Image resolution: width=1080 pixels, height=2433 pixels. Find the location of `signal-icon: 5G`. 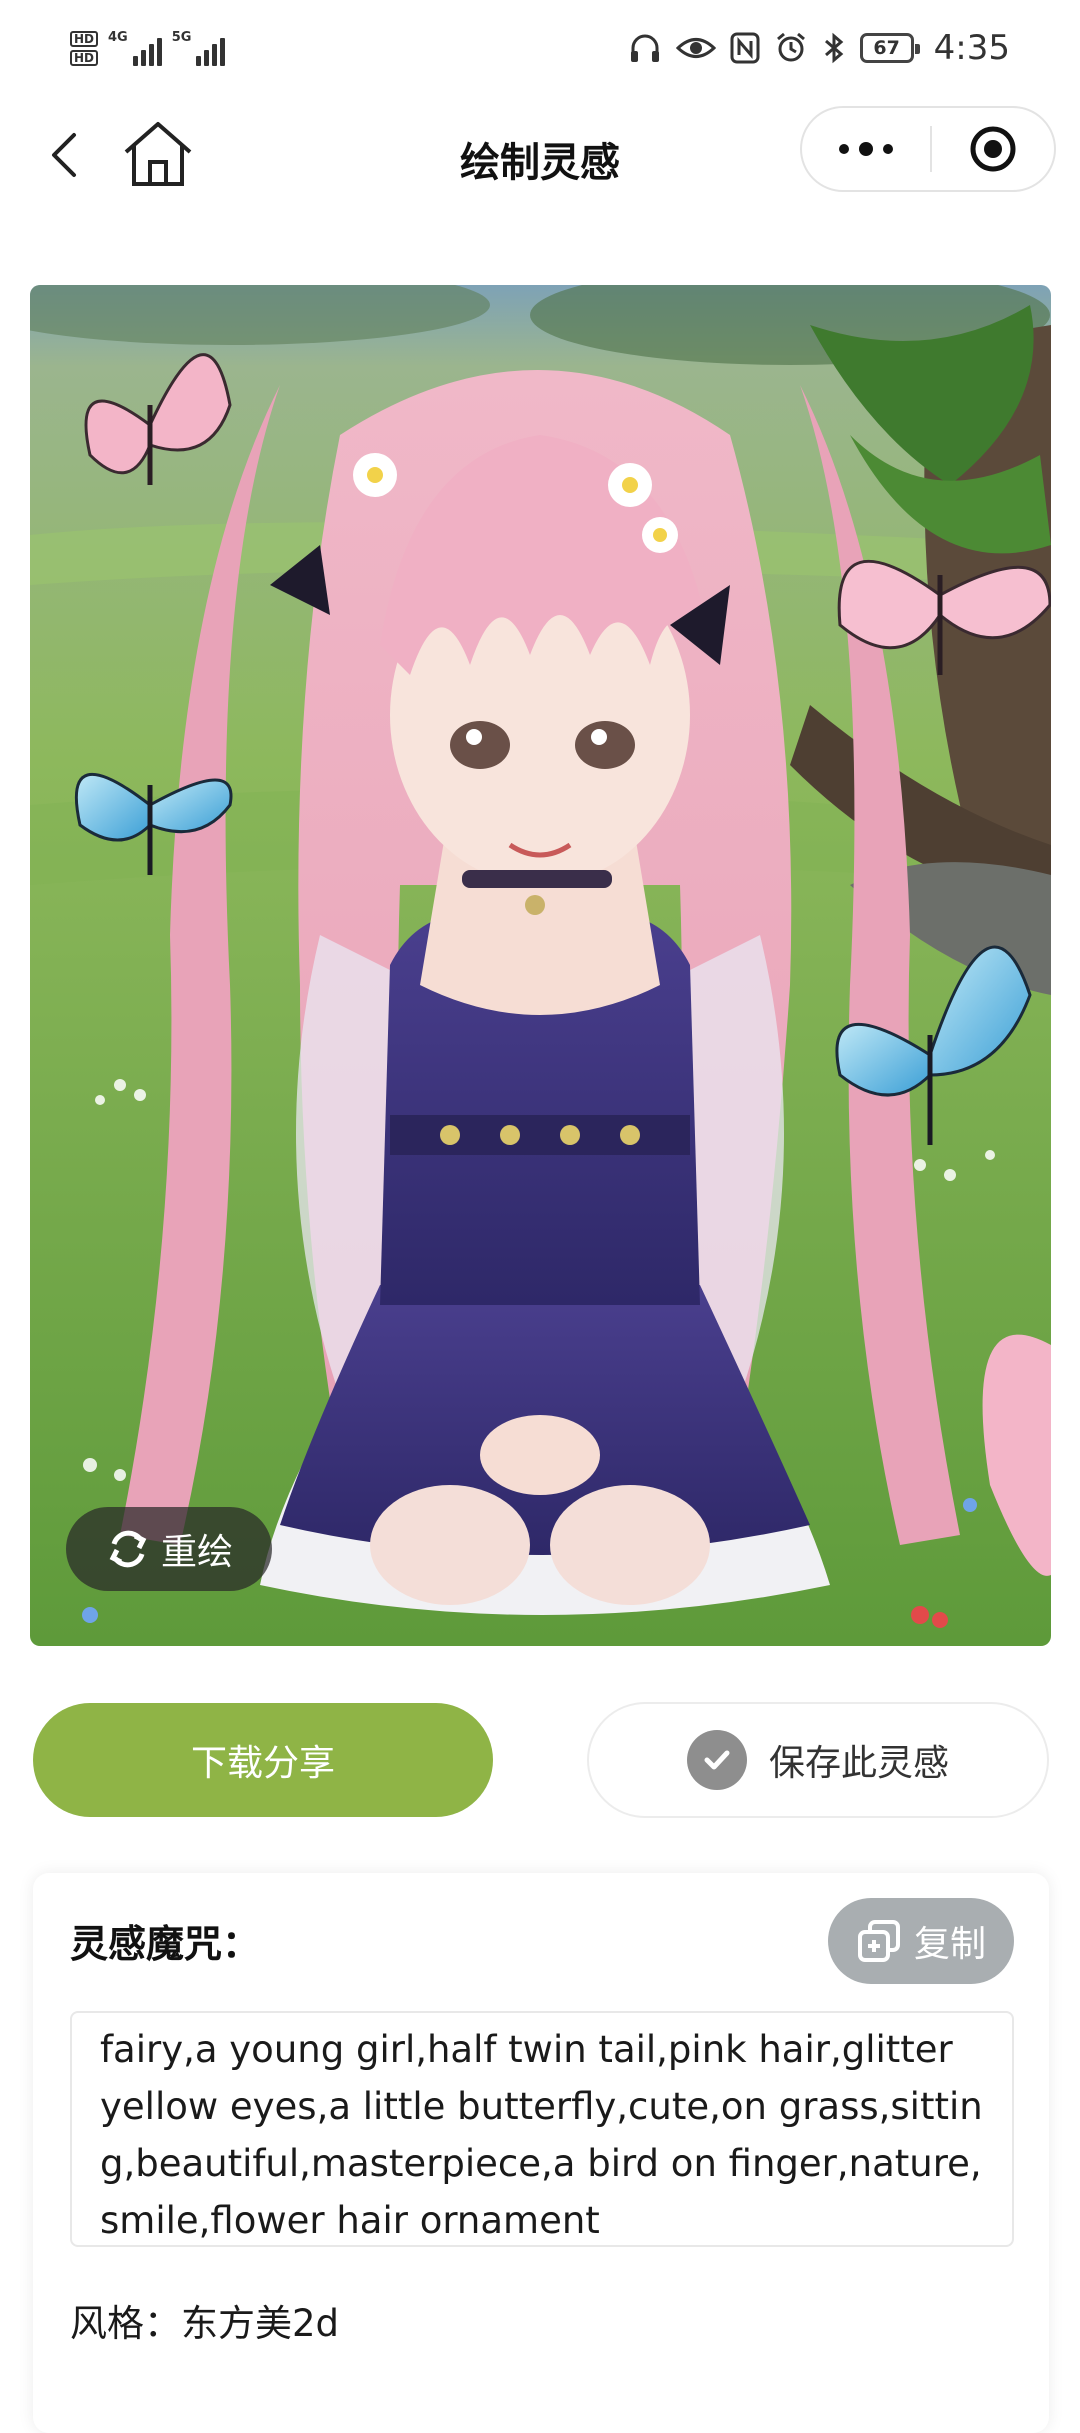

signal-icon: 5G is located at coordinates (199, 48).